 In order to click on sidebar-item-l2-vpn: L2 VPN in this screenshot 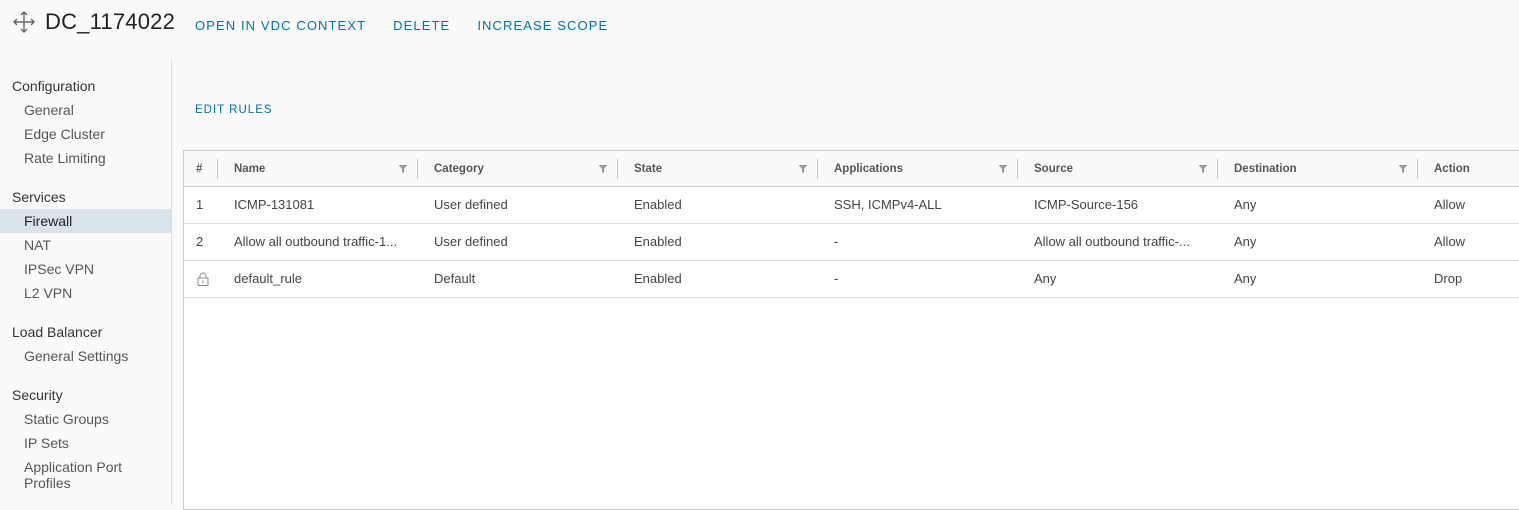, I will do `click(85, 293)`.